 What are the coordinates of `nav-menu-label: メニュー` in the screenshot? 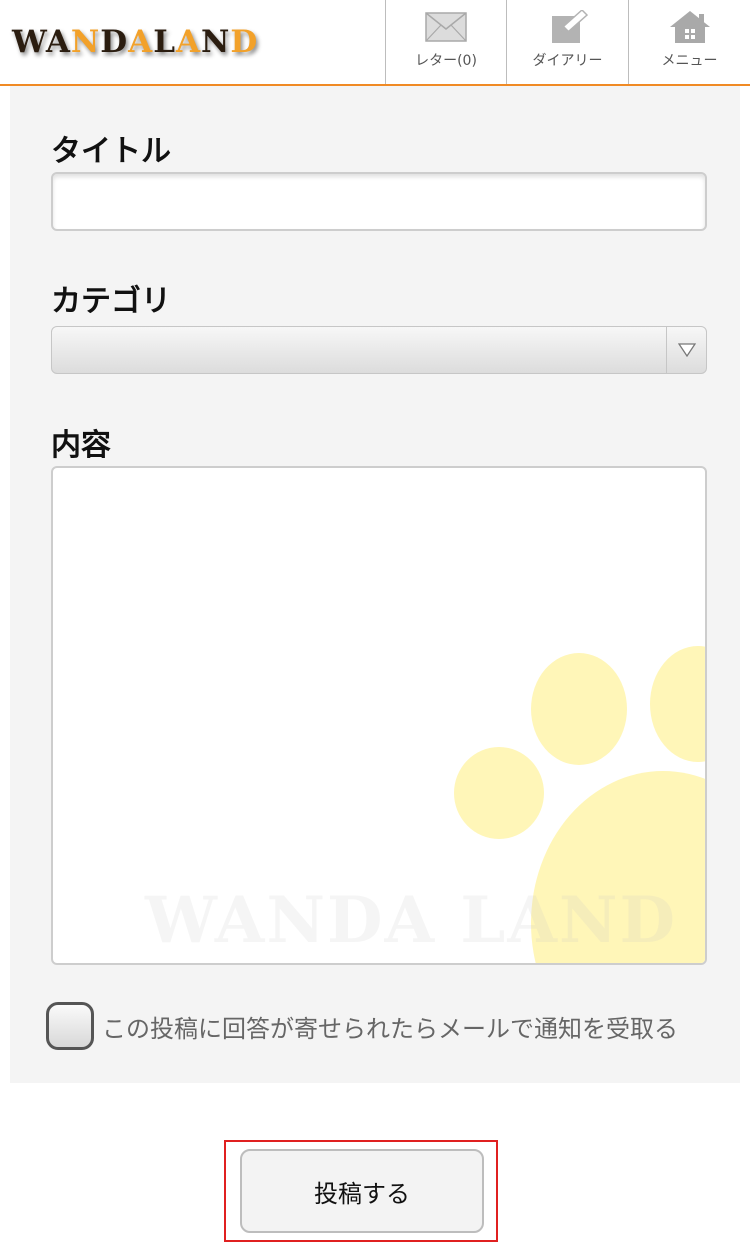 It's located at (689, 61).